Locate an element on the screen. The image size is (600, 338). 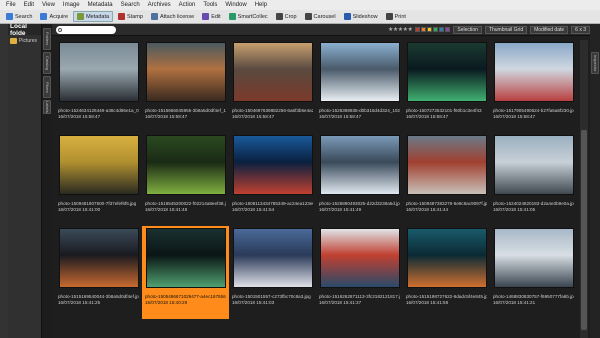
stamp-icon is located at coordinates (122, 16).